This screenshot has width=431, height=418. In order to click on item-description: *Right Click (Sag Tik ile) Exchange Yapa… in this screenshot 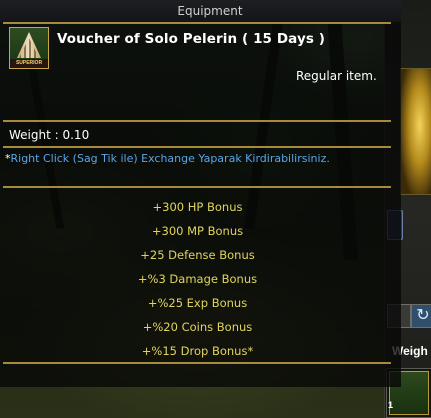, I will do `click(205, 158)`.